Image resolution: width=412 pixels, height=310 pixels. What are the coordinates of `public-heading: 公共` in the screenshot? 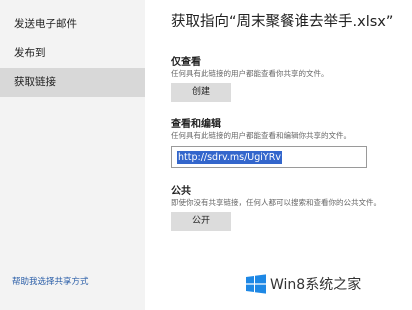 It's located at (181, 191).